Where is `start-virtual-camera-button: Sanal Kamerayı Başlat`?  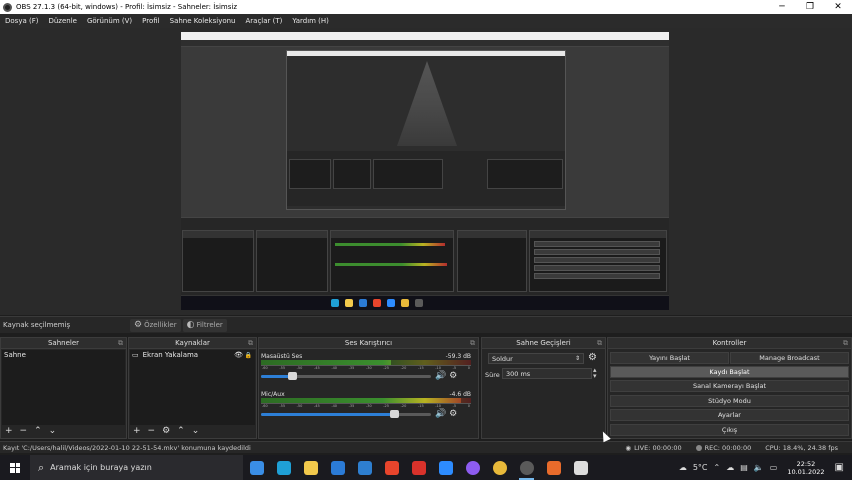 start-virtual-camera-button: Sanal Kamerayı Başlat is located at coordinates (729, 386).